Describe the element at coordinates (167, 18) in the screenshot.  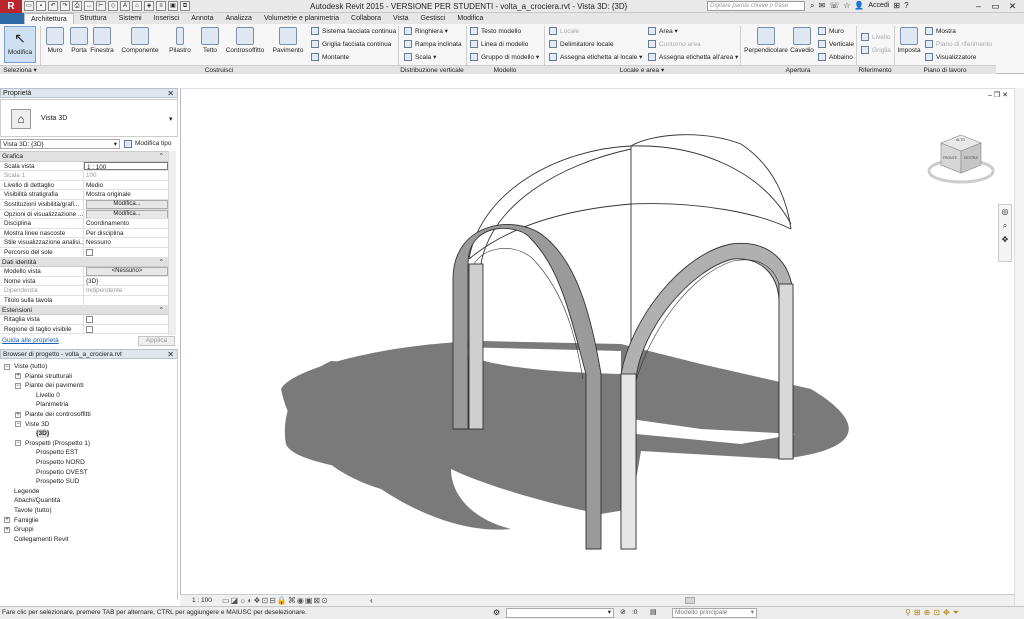
I see `tab-inserisci: Inserisci` at that location.